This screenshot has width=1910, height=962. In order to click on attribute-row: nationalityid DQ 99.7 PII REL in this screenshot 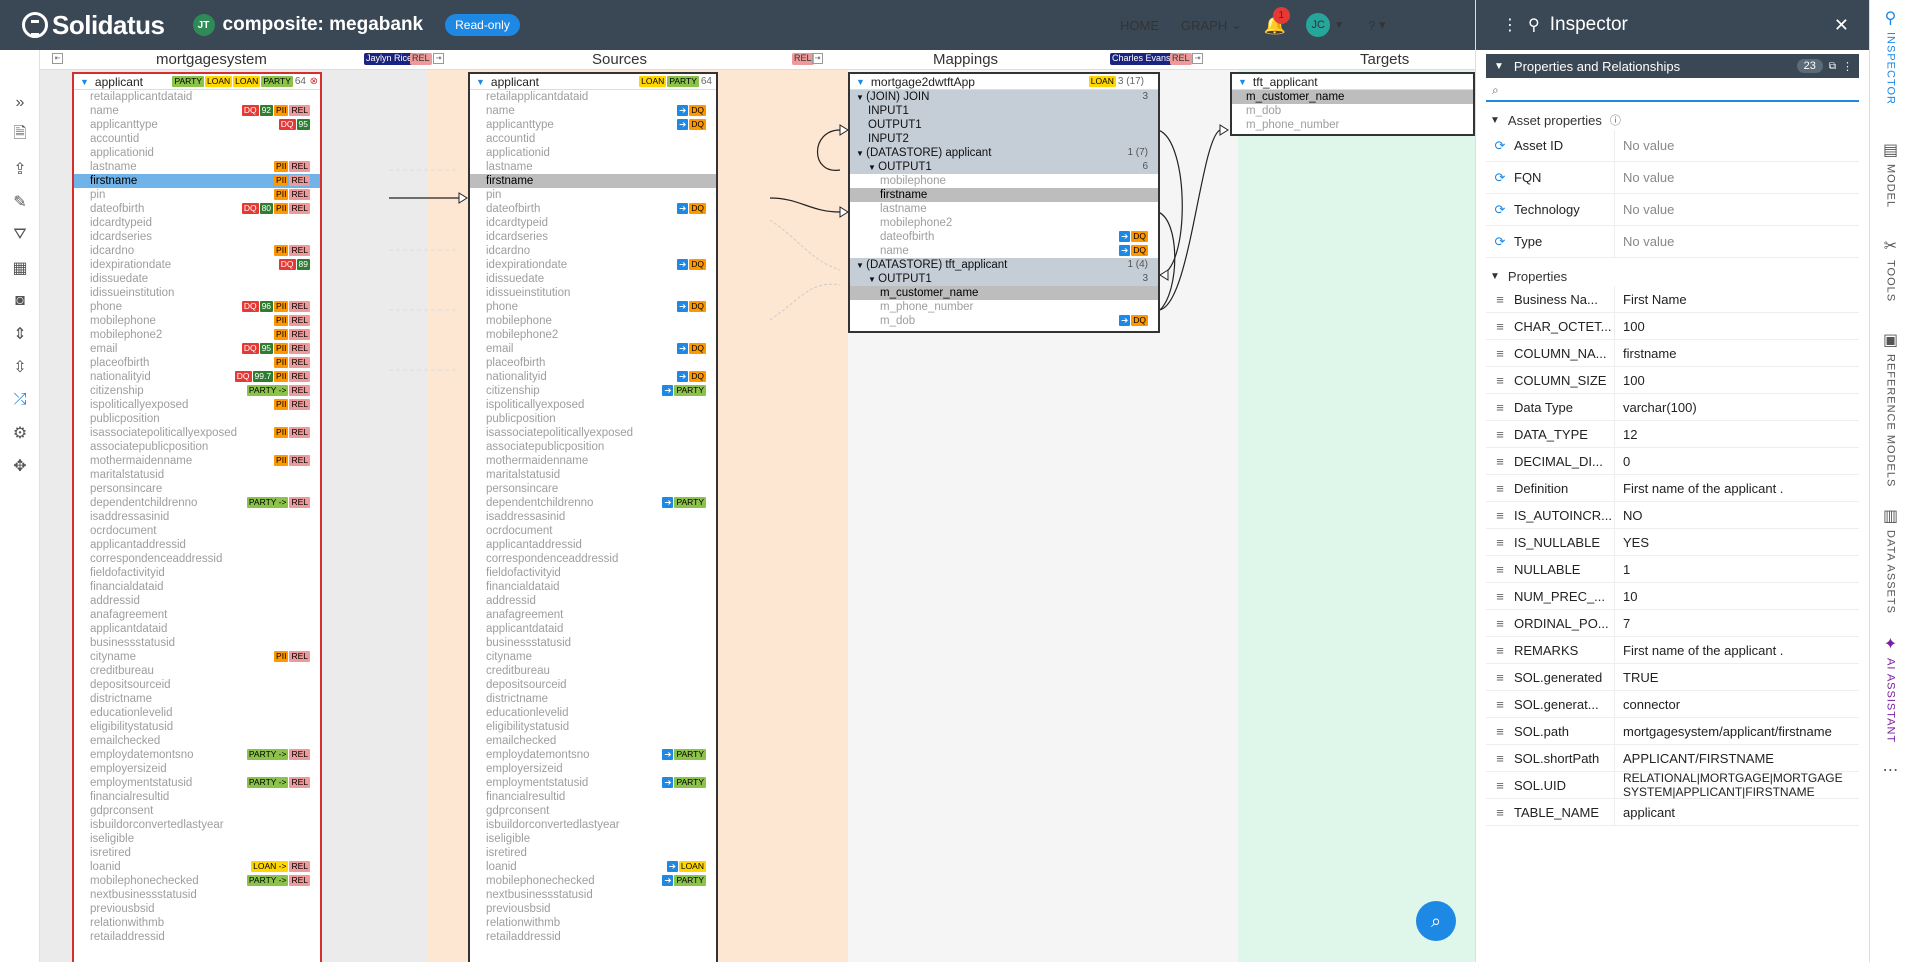, I will do `click(197, 377)`.